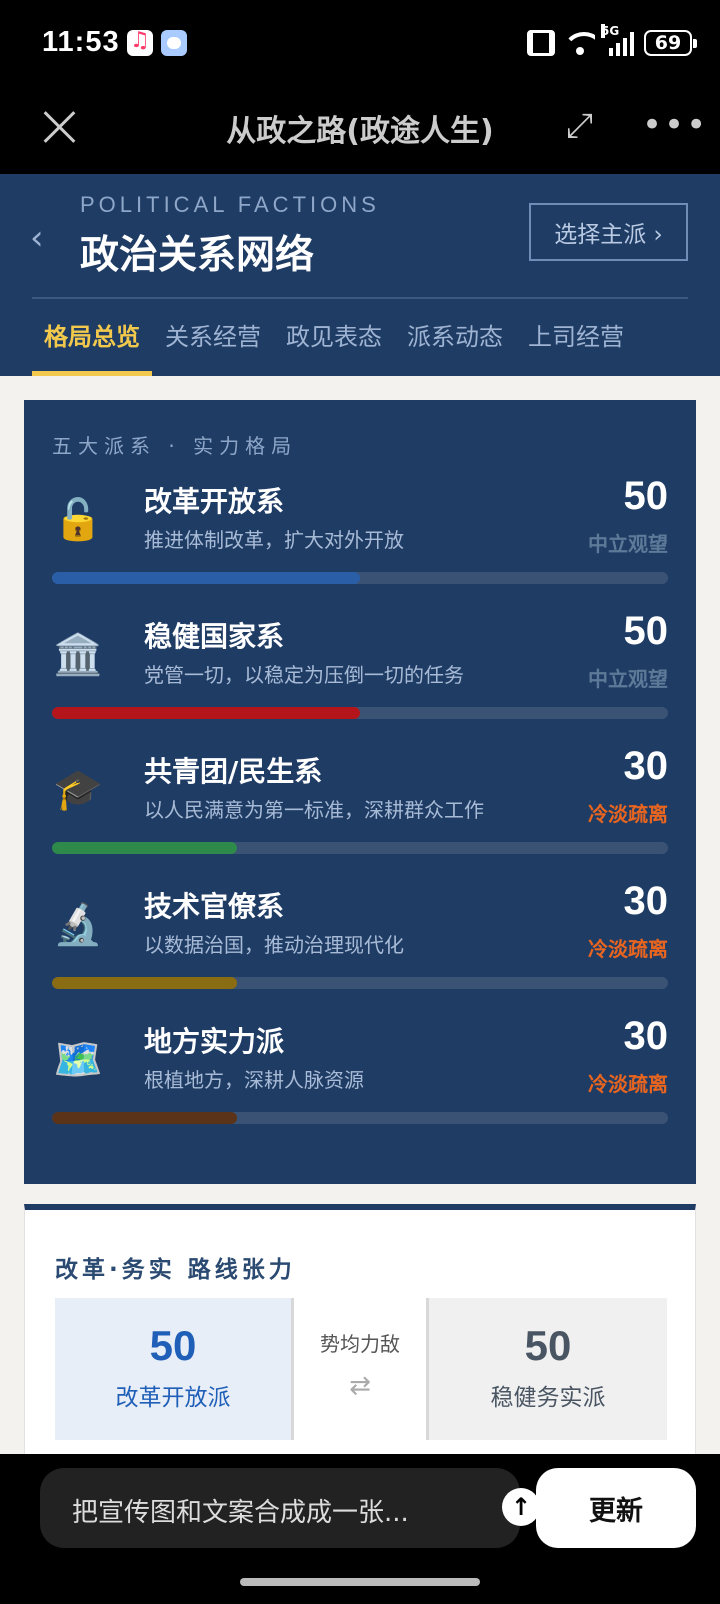  I want to click on faction-row: 🔬 技术官僚系 以数据治国，推动治理现代化 30 冷淡疏离, so click(360, 942).